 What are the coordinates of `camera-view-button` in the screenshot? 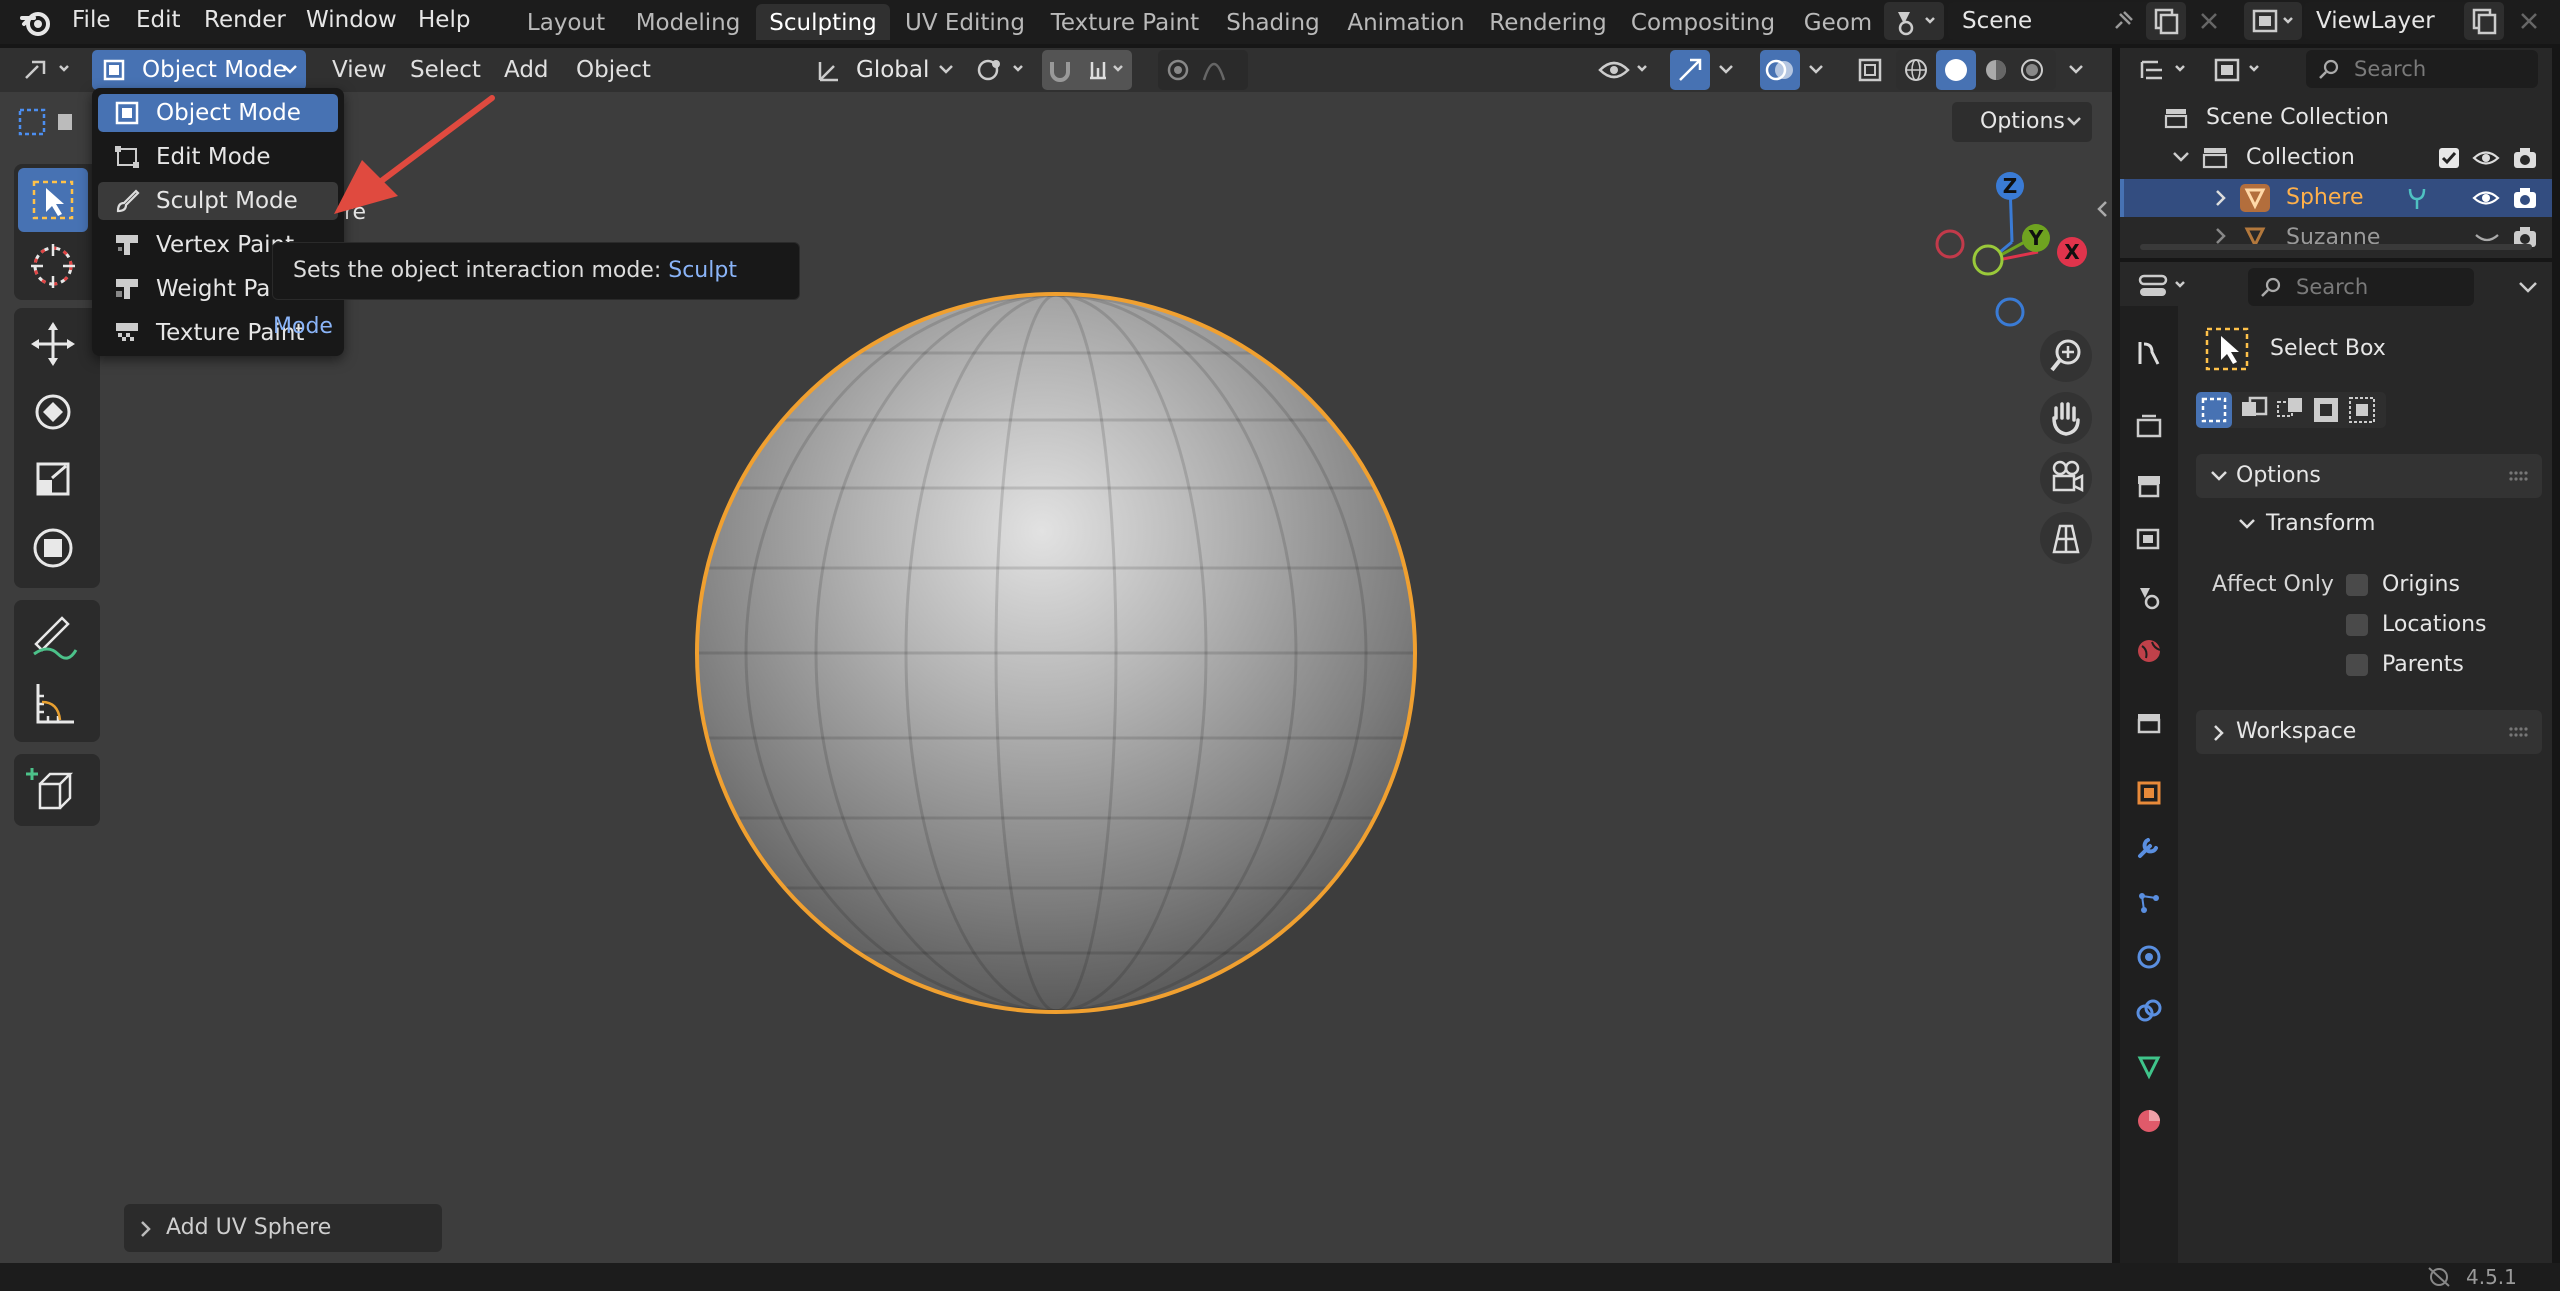 It's located at (2066, 478).